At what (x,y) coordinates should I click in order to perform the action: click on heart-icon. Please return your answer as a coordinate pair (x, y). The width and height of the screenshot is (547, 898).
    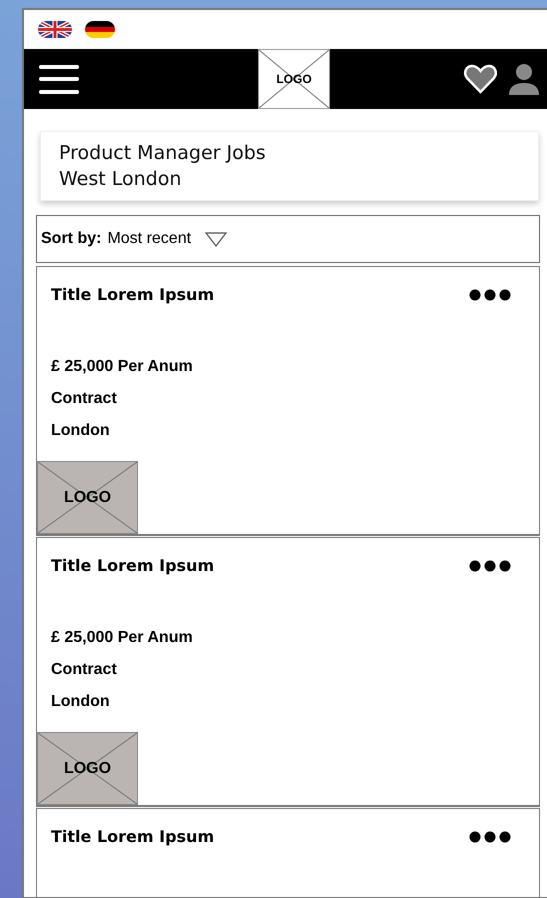
    Looking at the image, I should click on (480, 79).